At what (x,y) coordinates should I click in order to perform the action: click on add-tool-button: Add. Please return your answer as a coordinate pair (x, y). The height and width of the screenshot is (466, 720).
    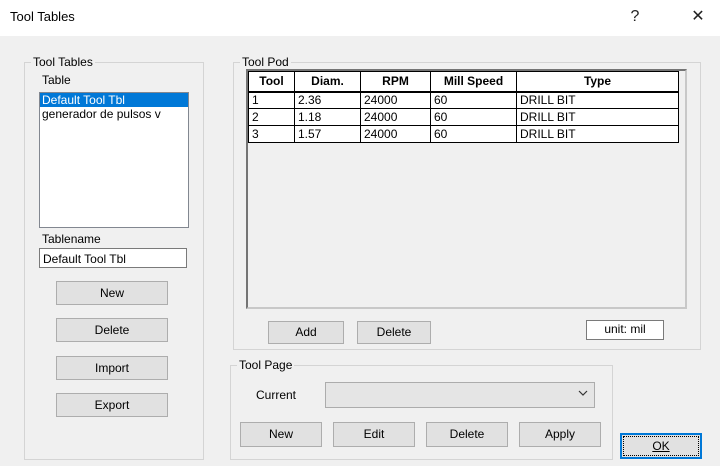
    Looking at the image, I should click on (306, 332).